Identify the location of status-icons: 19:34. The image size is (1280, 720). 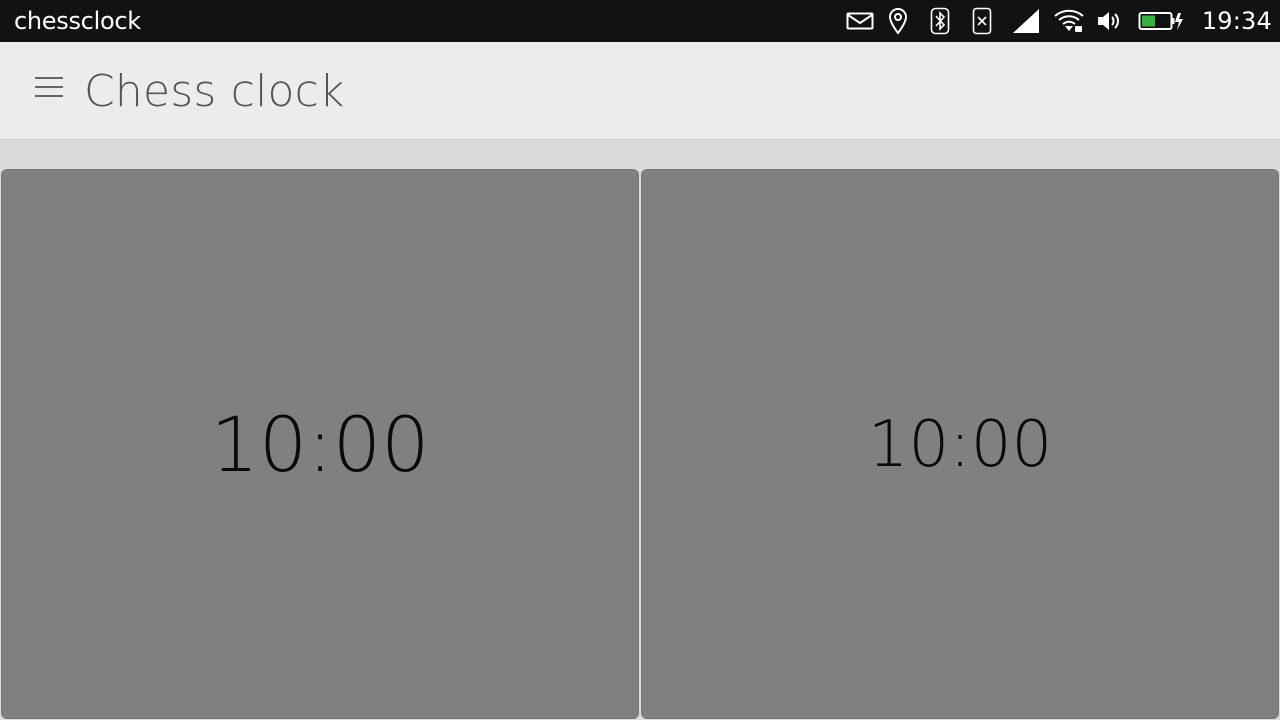
(1063, 21).